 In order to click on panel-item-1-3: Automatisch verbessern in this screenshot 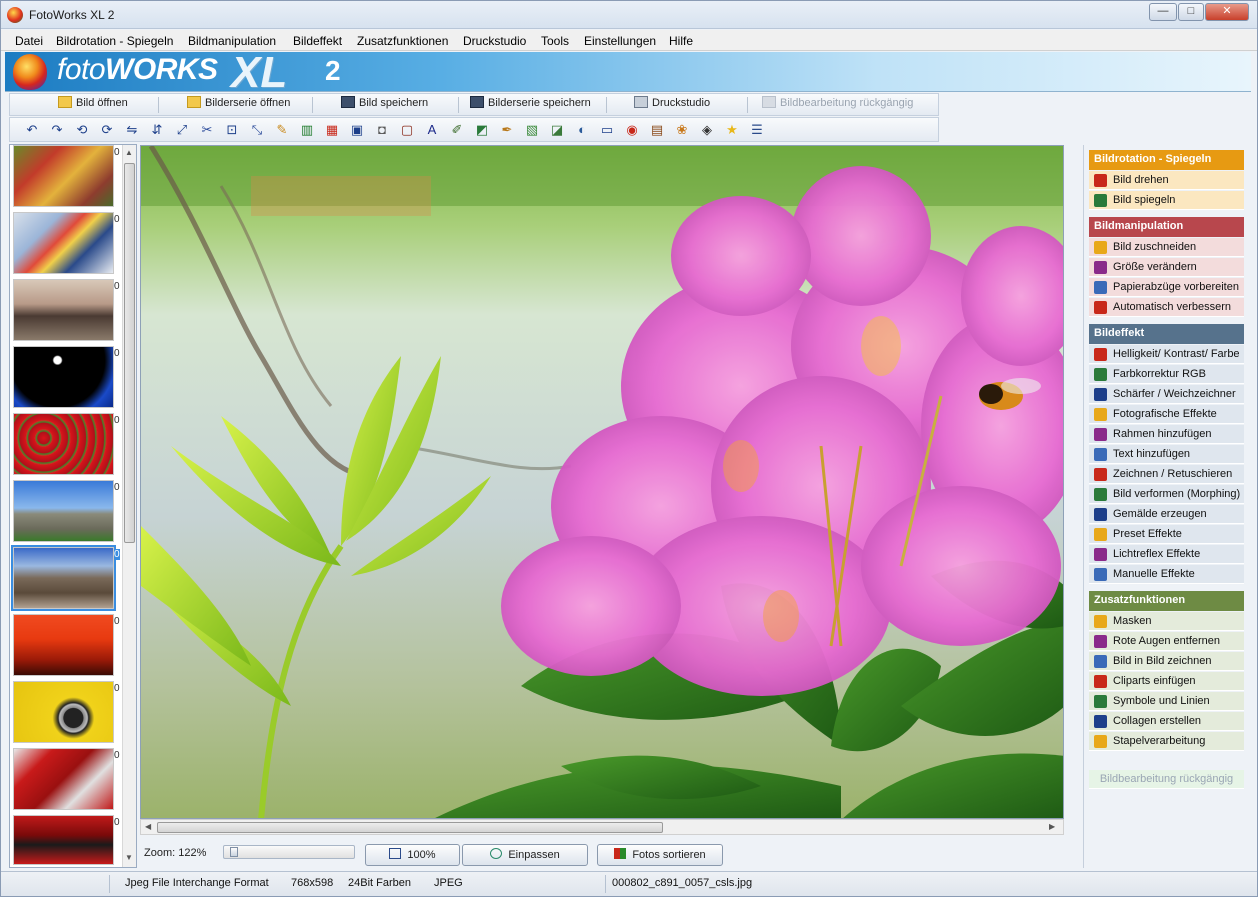, I will do `click(1166, 307)`.